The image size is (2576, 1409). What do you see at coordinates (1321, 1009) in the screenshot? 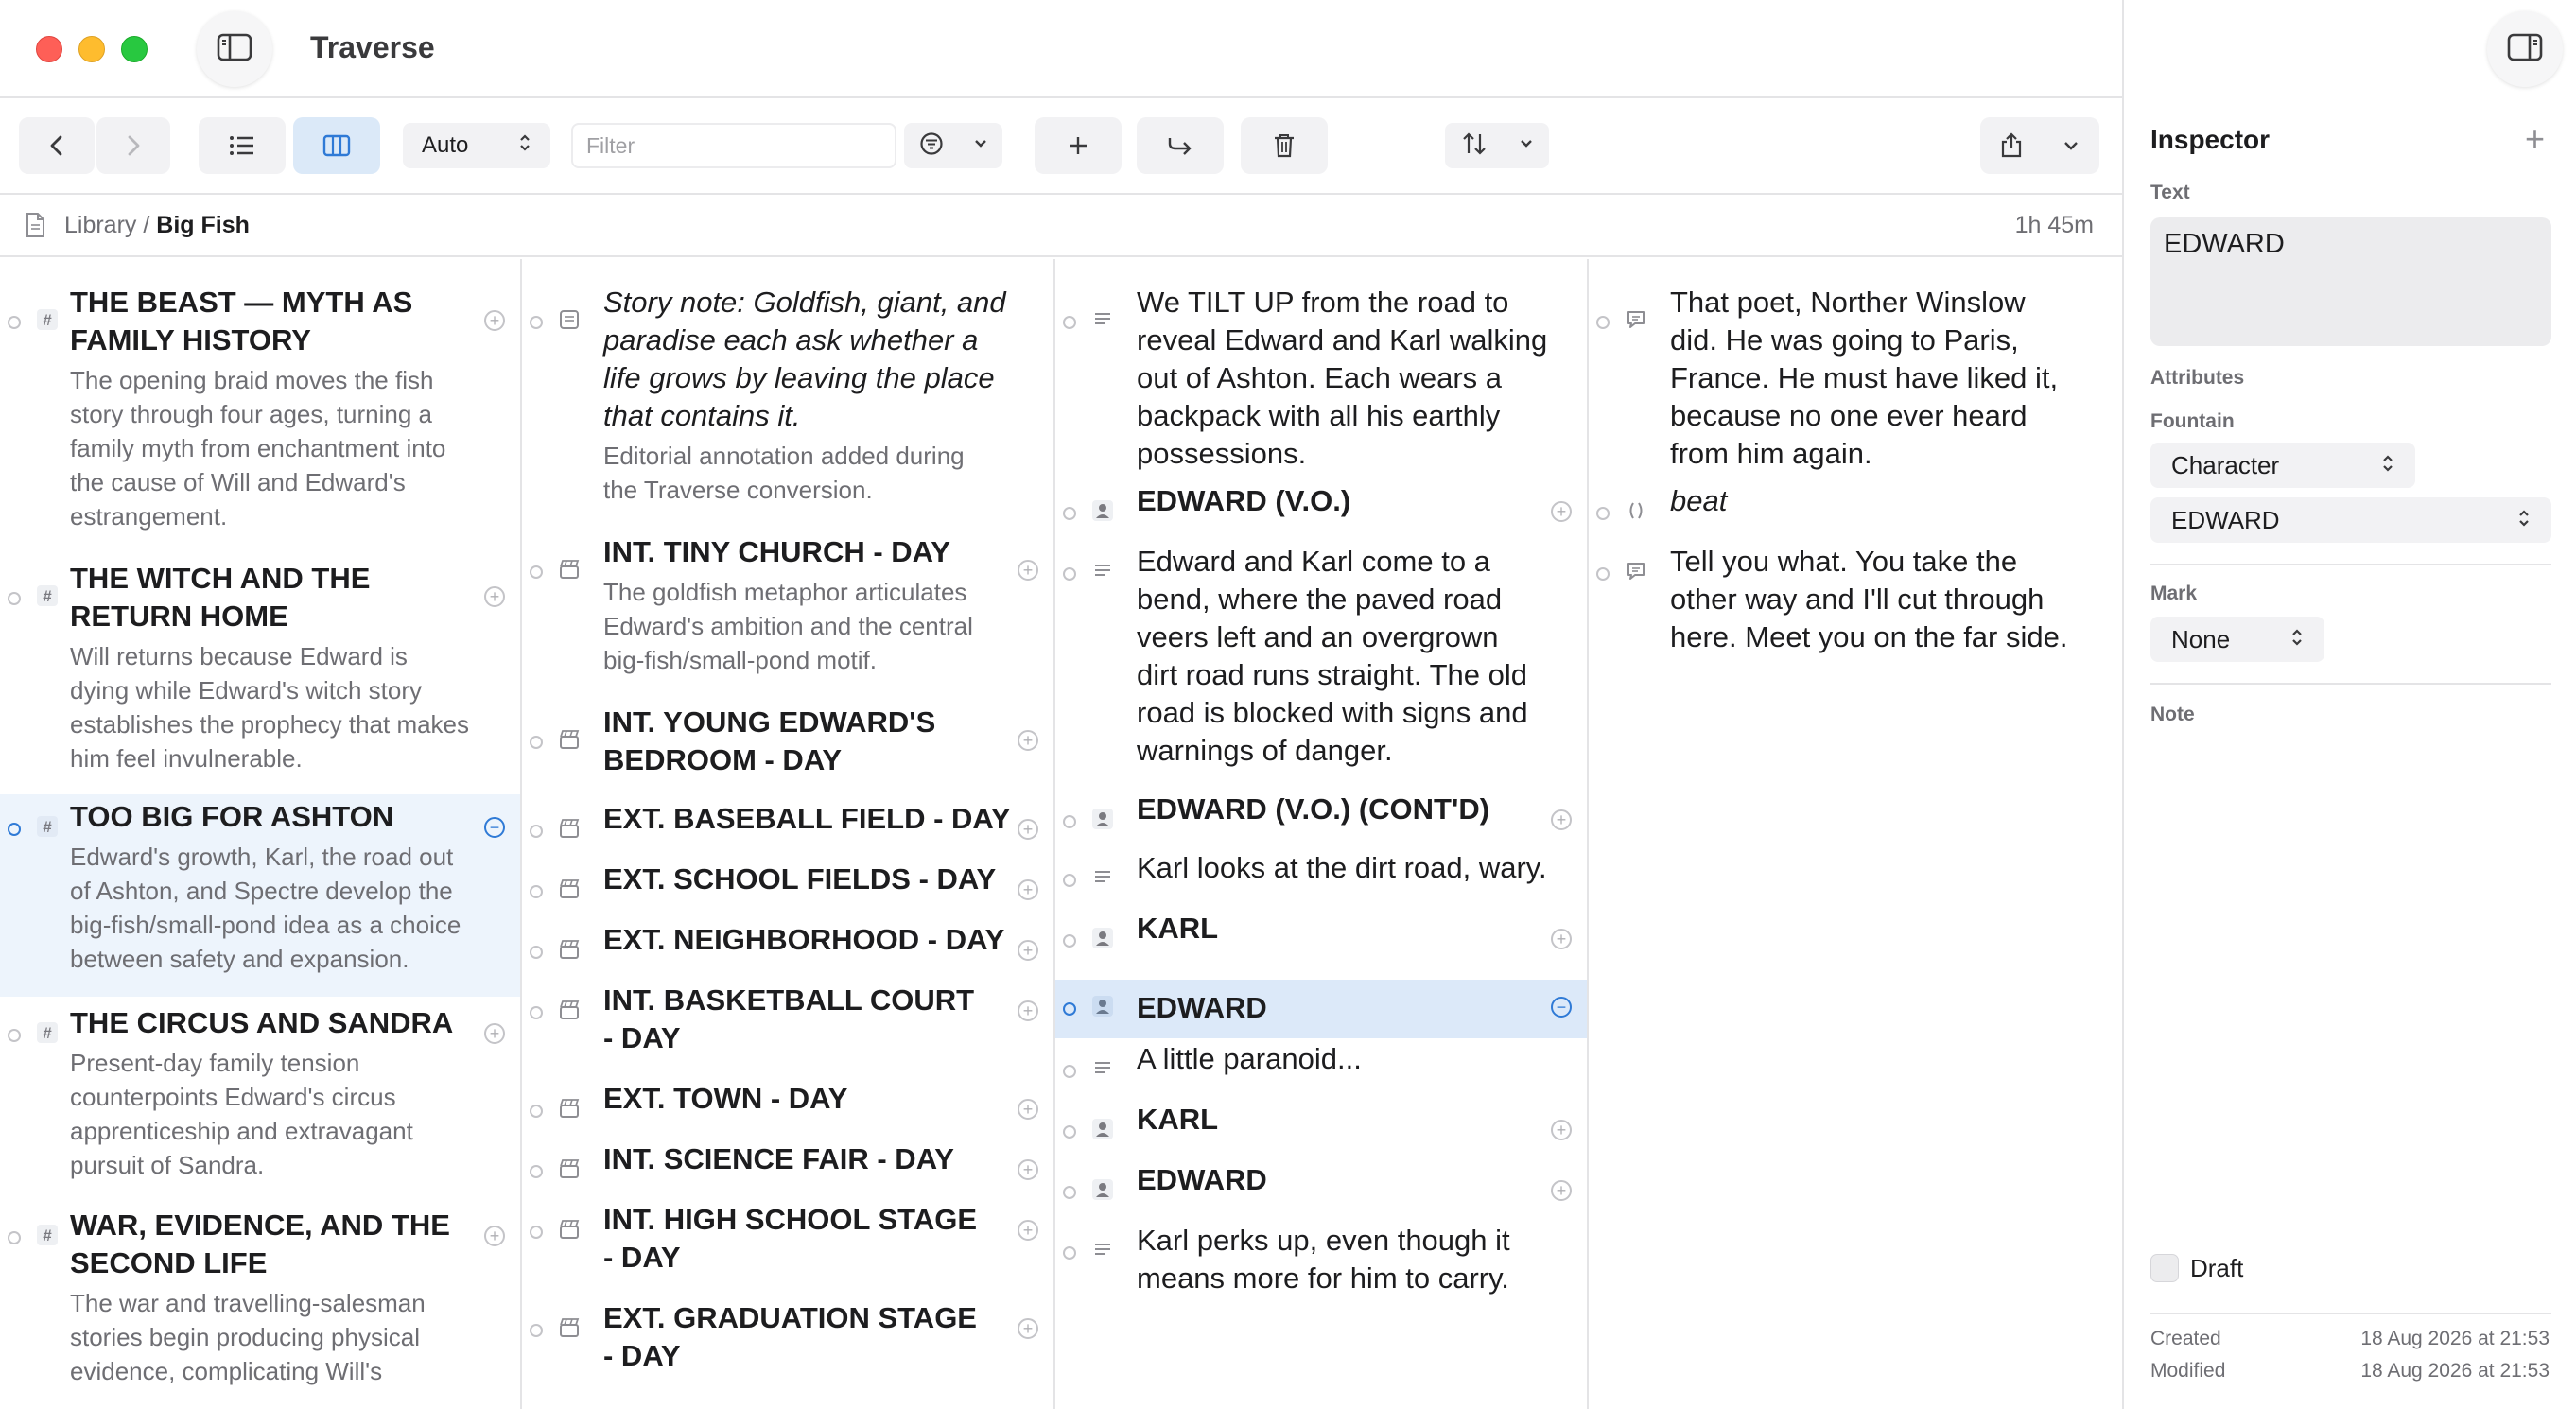
I see `character-row-selected: EDWARD −` at bounding box center [1321, 1009].